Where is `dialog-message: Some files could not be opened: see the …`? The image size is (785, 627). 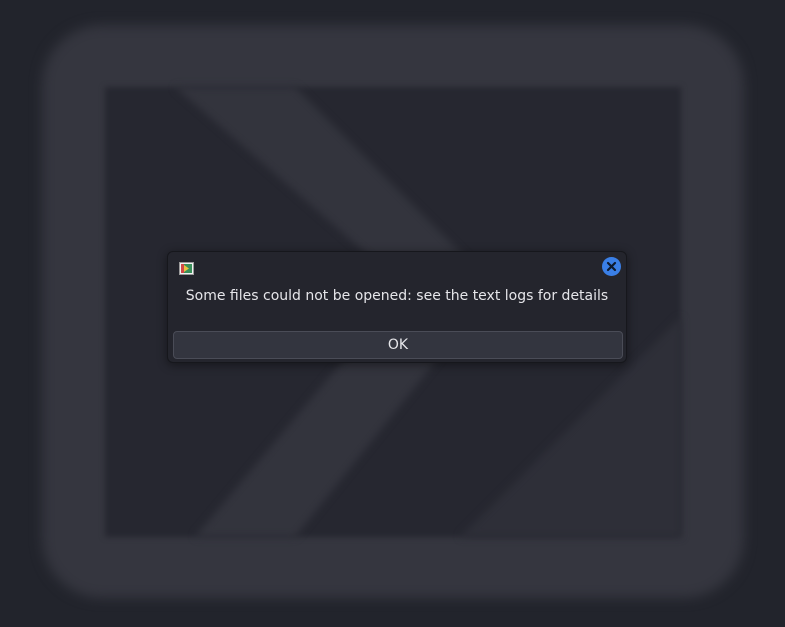
dialog-message: Some files could not be opened: see the … is located at coordinates (397, 296).